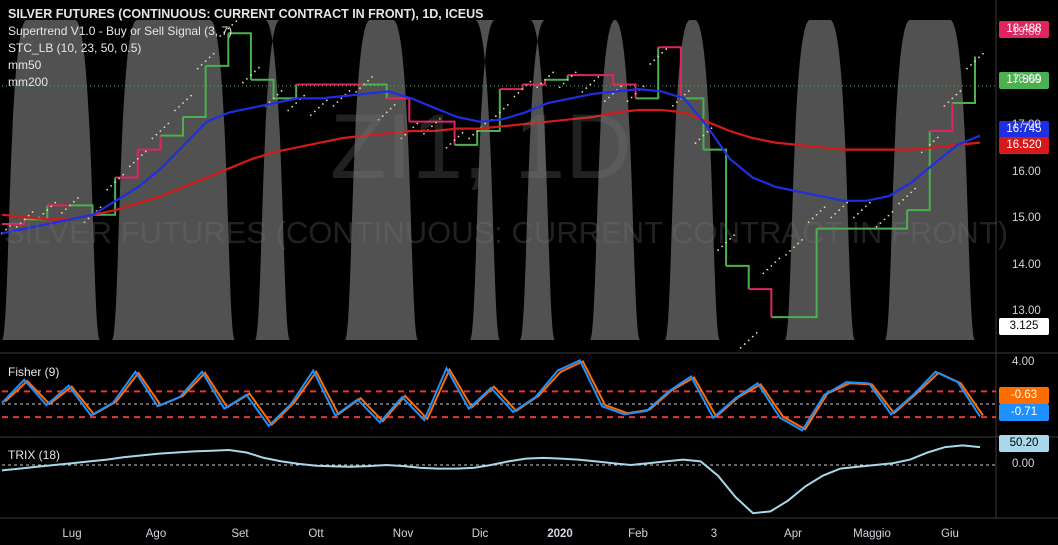  What do you see at coordinates (560, 534) in the screenshot?
I see `time-axis-tick: 2020` at bounding box center [560, 534].